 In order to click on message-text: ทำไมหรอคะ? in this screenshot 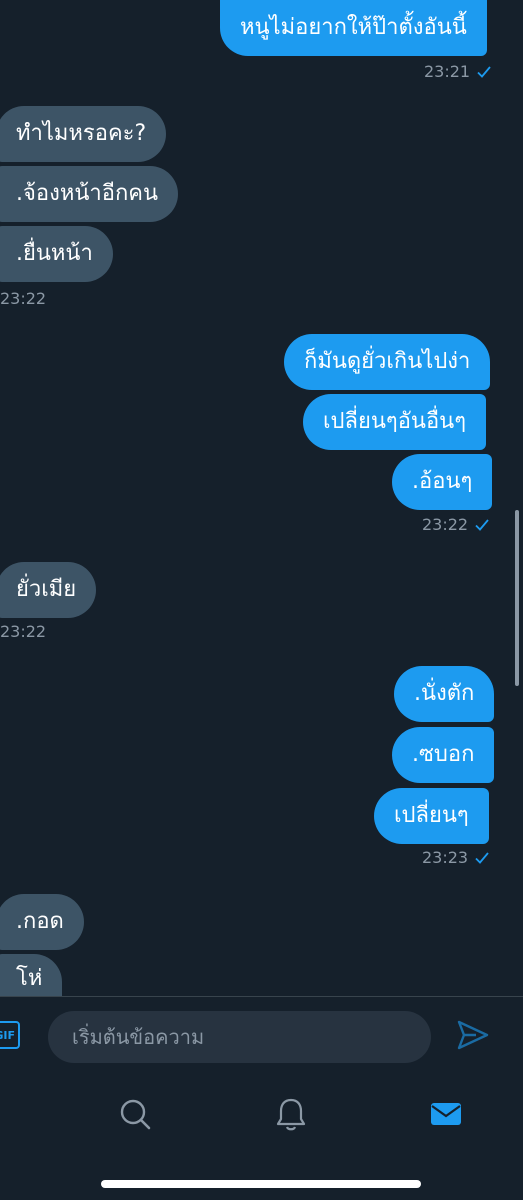, I will do `click(81, 133)`.